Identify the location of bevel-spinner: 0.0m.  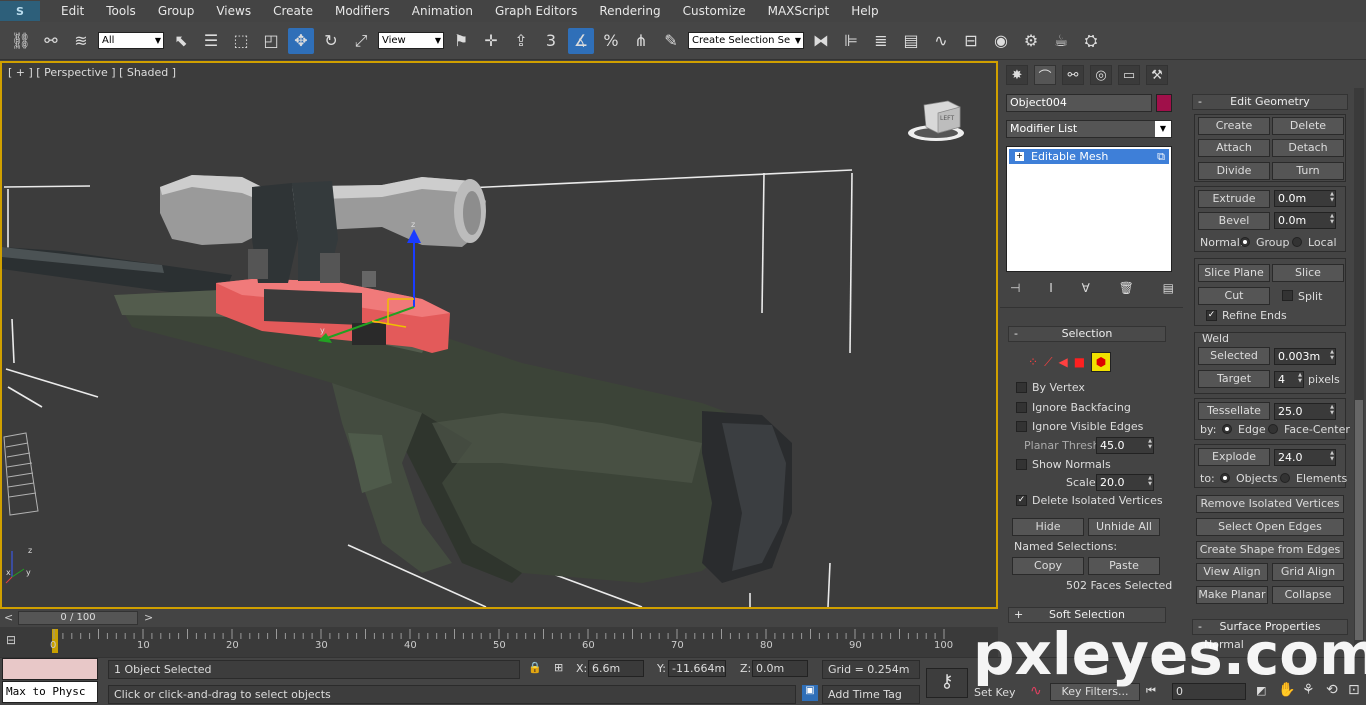
(1305, 220).